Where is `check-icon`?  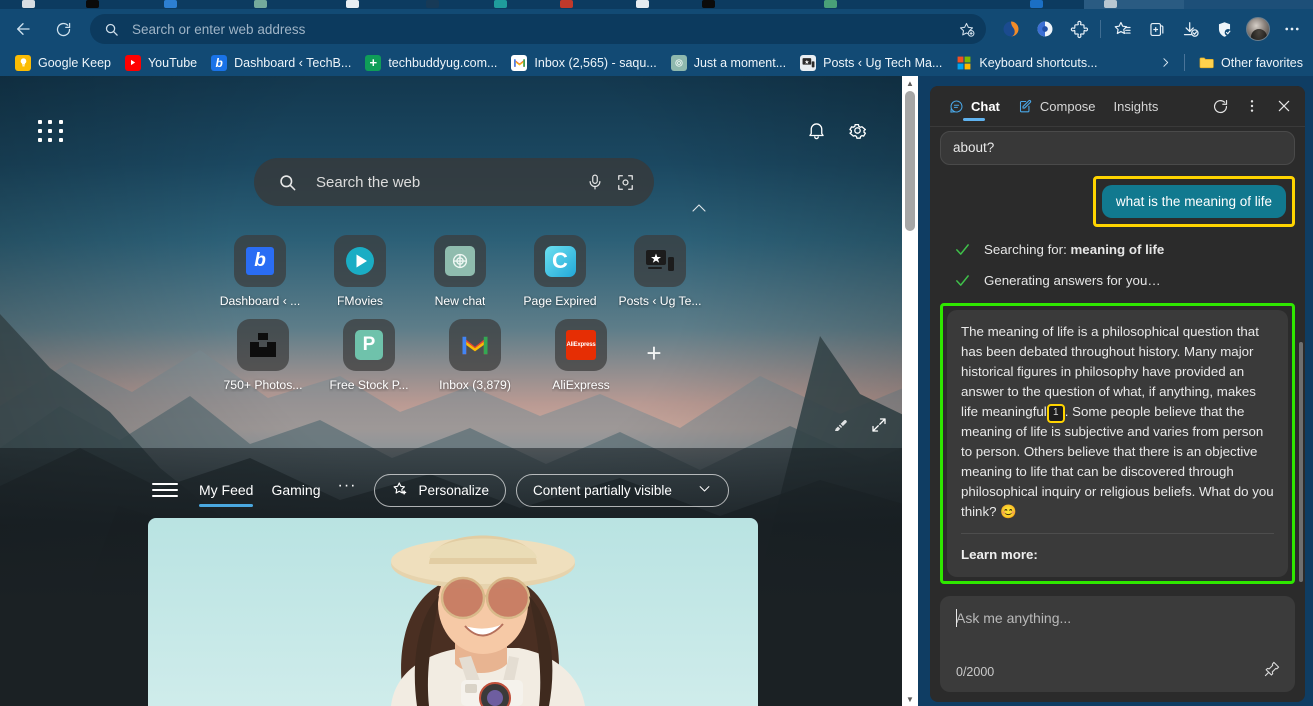 check-icon is located at coordinates (962, 280).